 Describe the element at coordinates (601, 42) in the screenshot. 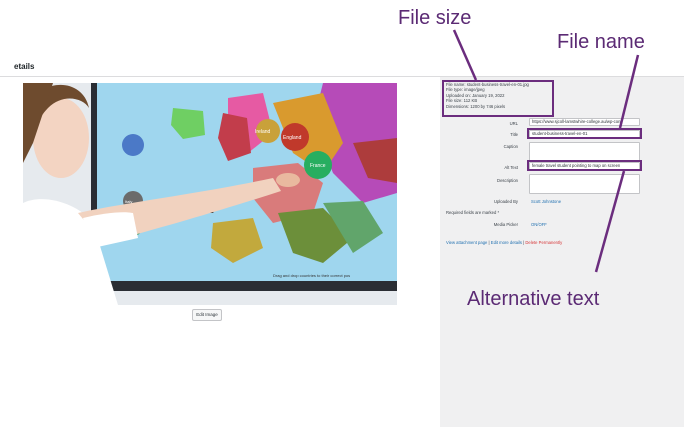

I see `file-name-callout: File name` at that location.